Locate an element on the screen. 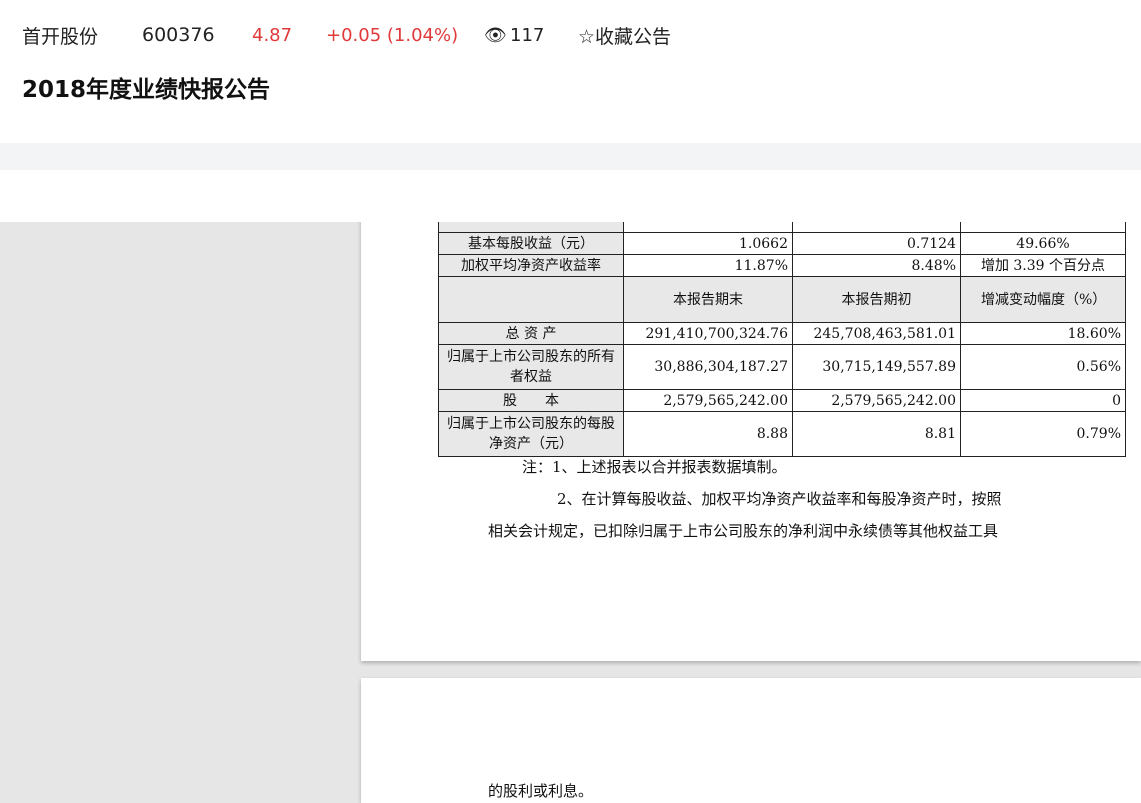 Image resolution: width=1141 pixels, height=803 pixels. cell: 30,715,149,557.89 is located at coordinates (876, 367).